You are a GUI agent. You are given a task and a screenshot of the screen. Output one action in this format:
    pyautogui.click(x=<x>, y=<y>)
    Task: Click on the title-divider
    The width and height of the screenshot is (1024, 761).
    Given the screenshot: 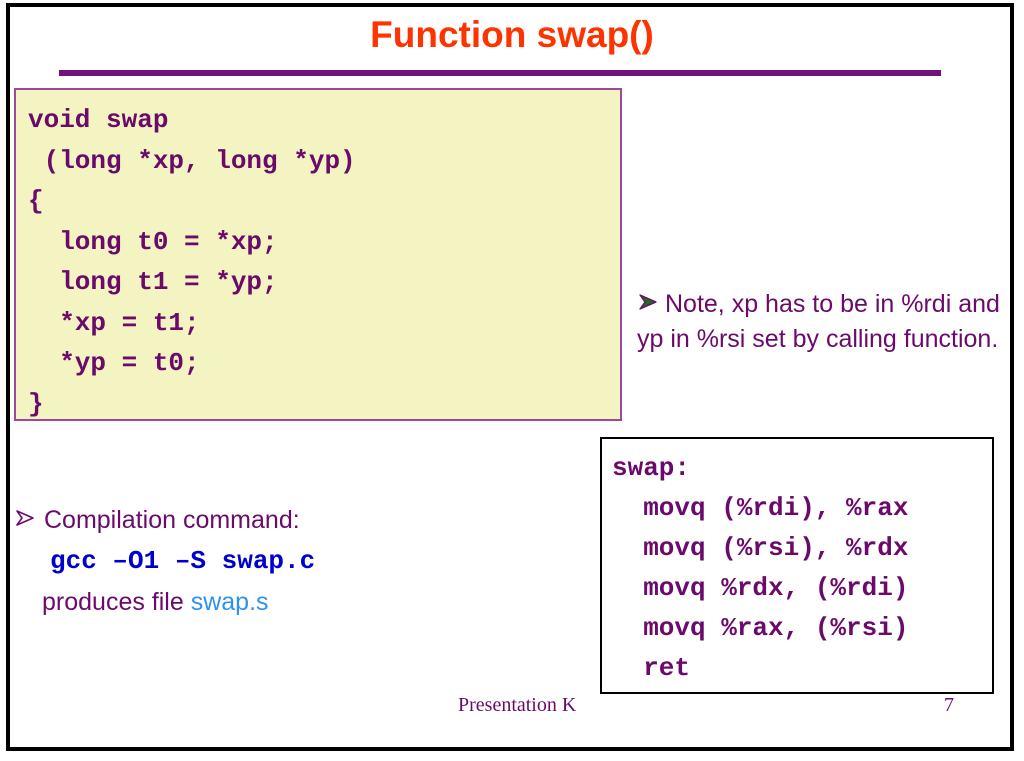 What is the action you would take?
    pyautogui.click(x=500, y=73)
    